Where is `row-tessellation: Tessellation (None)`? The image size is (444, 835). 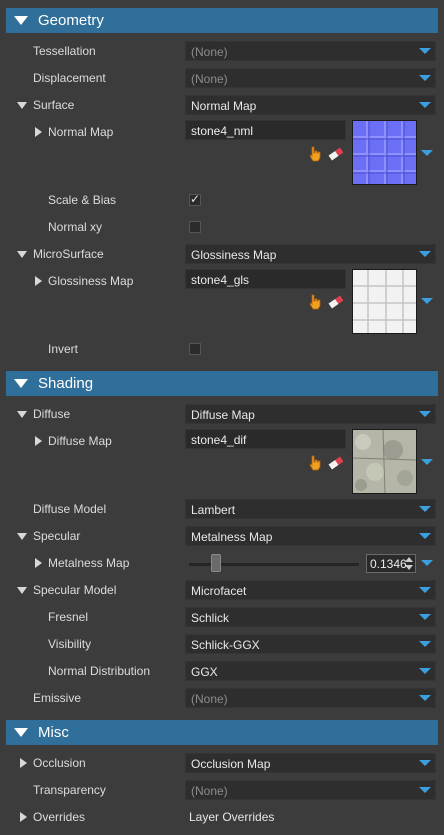
row-tessellation: Tessellation (None) is located at coordinates (222, 51).